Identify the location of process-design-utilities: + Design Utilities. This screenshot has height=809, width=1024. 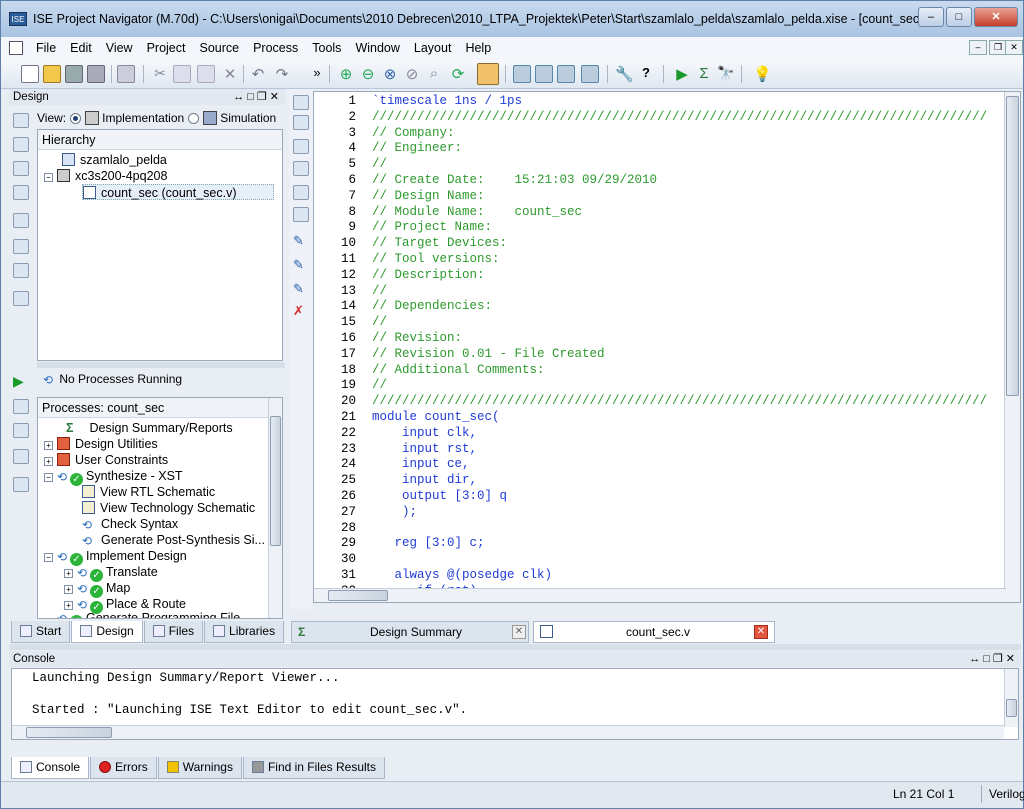
(101, 444).